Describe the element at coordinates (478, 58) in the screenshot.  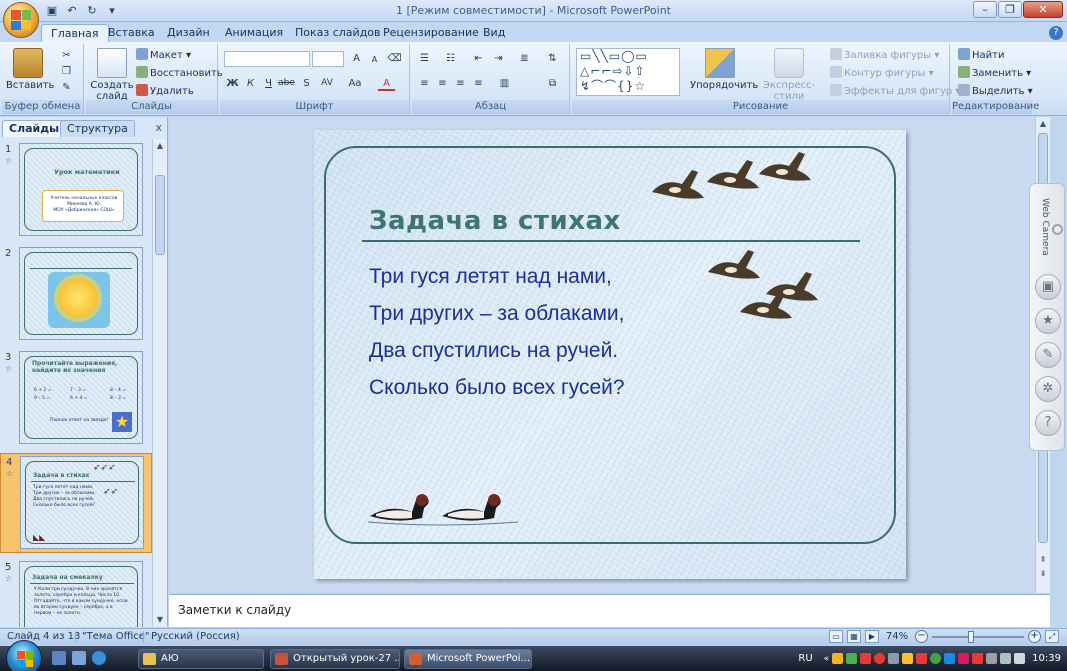
I see `decrease-indent-icon: ⇤` at that location.